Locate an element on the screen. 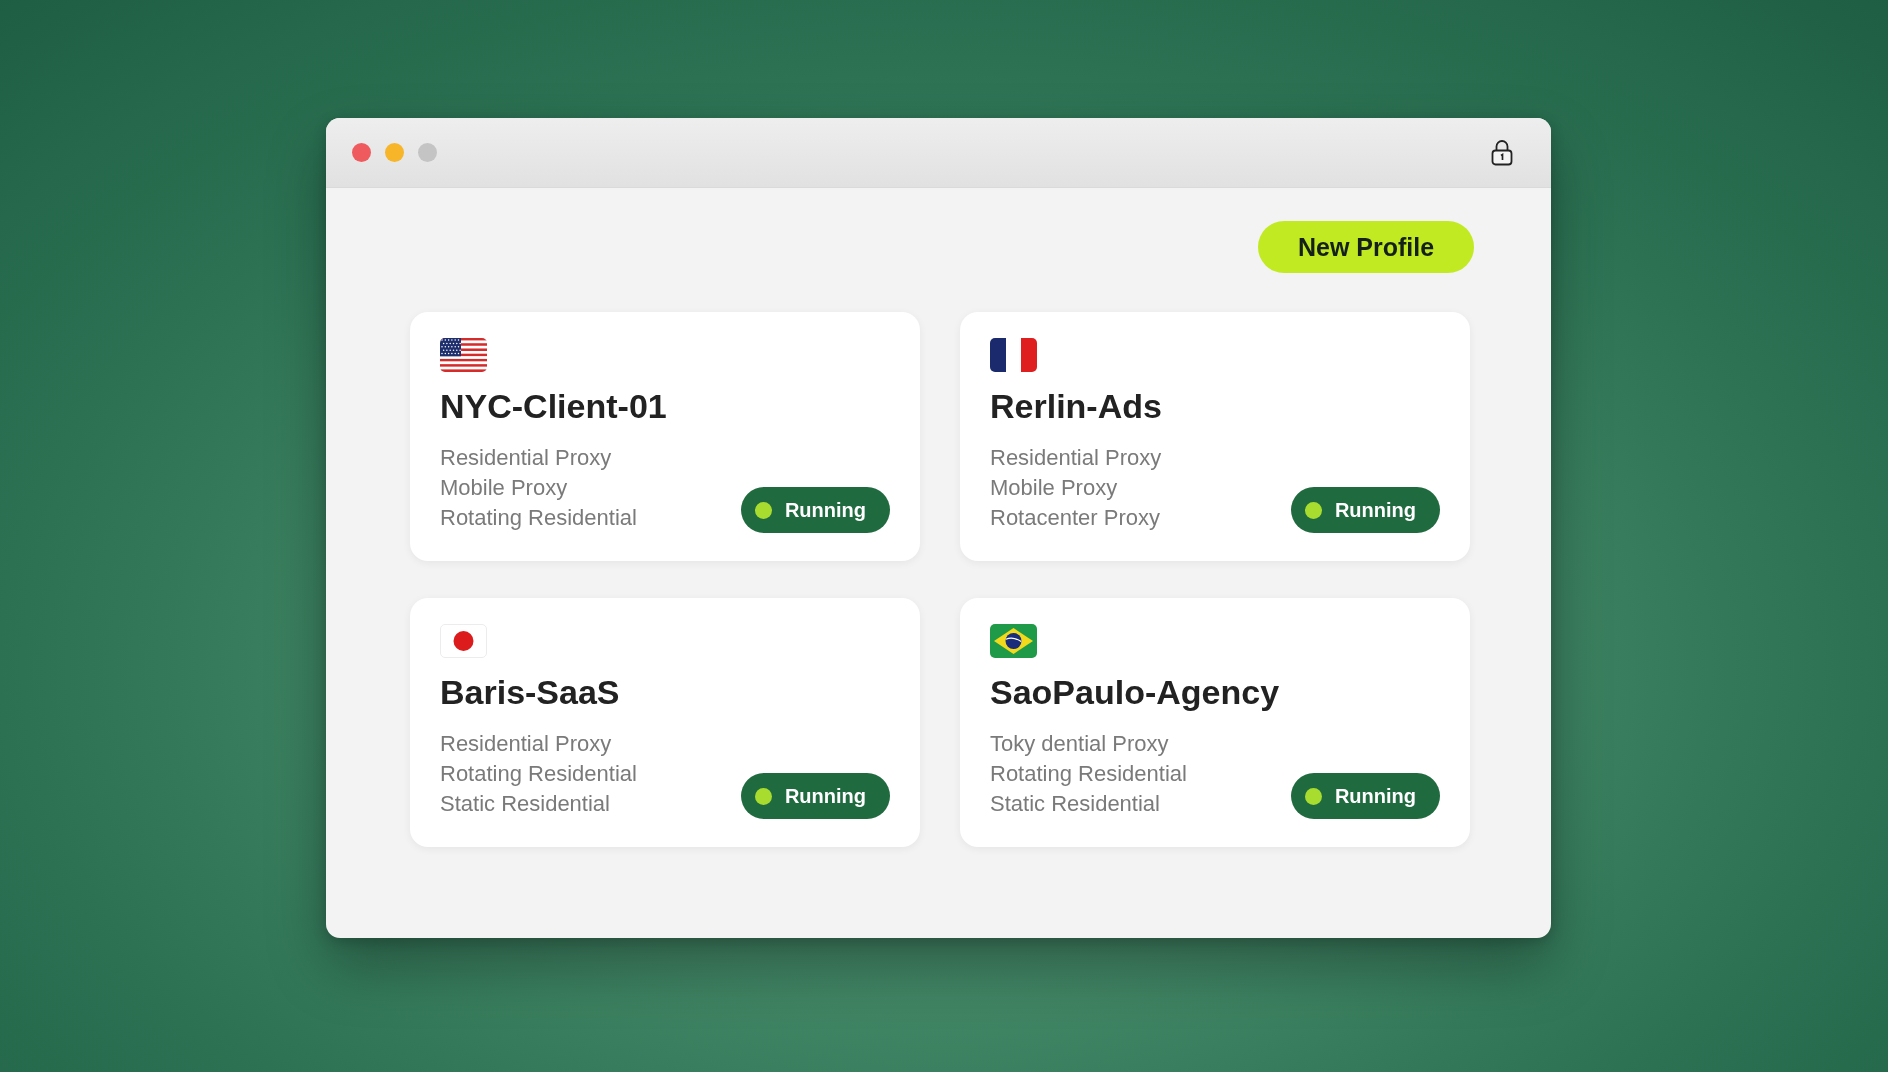 The width and height of the screenshot is (1888, 1072). proxy-type: Toky dential Proxy is located at coordinates (1079, 744).